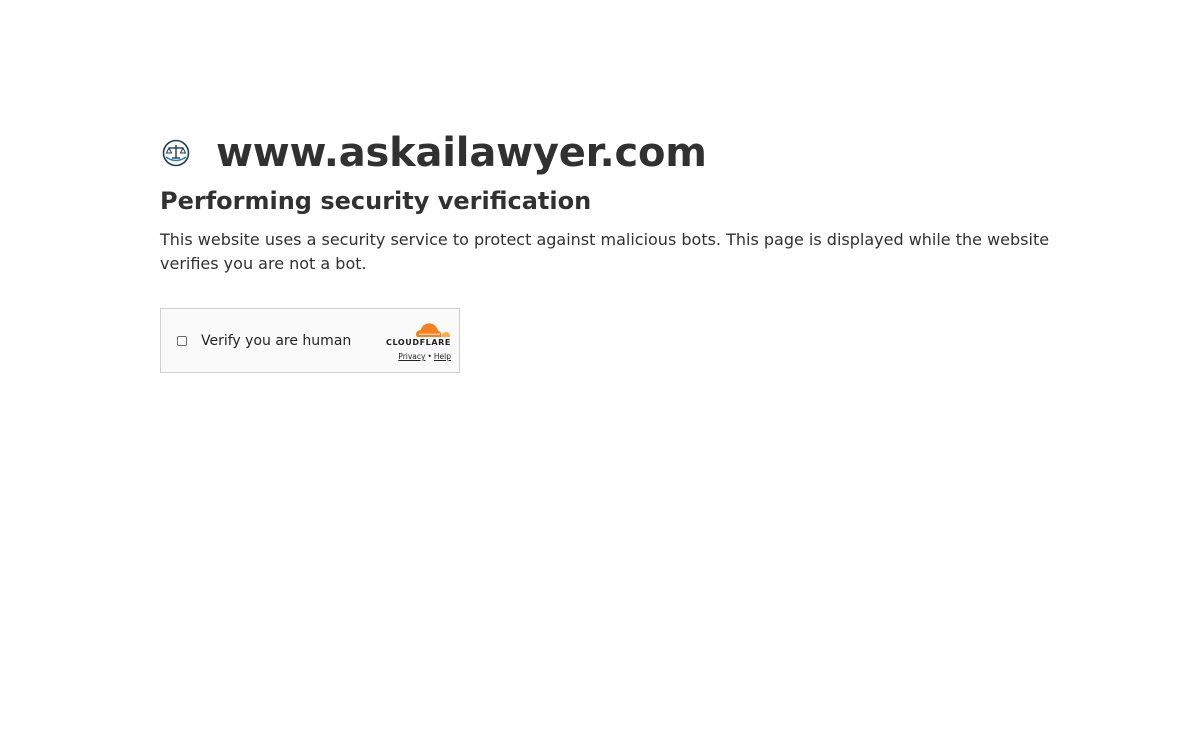 The image size is (1200, 750). Describe the element at coordinates (182, 341) in the screenshot. I see `verify-human-checkbox` at that location.